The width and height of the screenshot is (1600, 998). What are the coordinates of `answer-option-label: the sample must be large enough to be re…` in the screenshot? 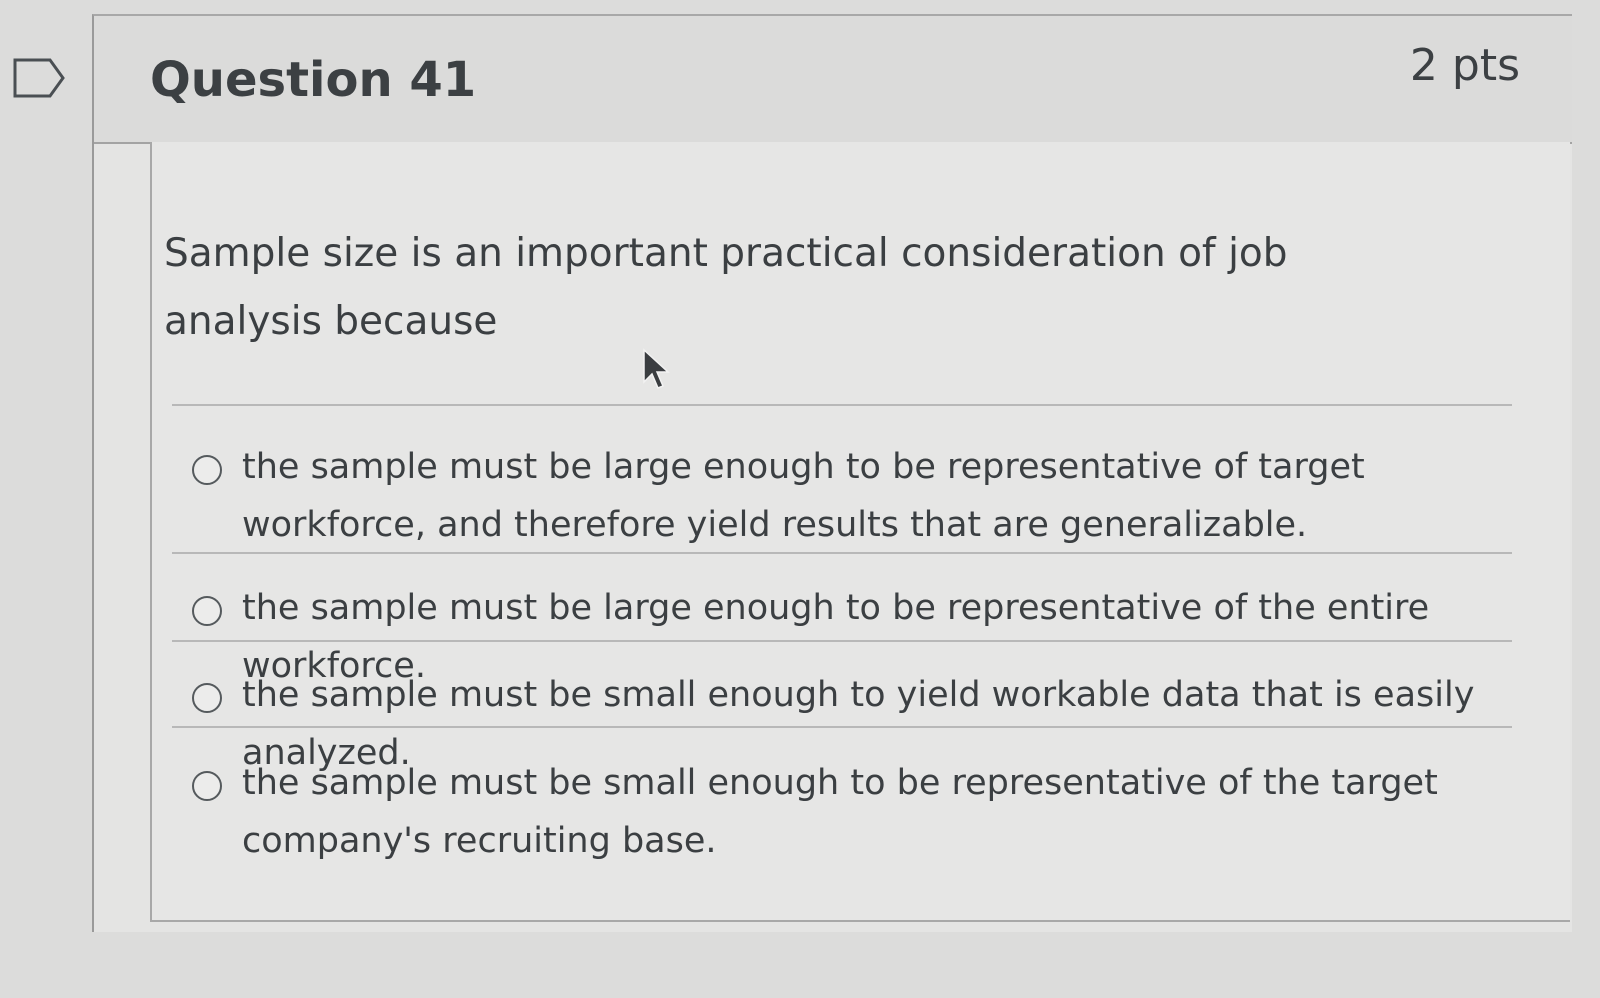 It's located at (803, 496).